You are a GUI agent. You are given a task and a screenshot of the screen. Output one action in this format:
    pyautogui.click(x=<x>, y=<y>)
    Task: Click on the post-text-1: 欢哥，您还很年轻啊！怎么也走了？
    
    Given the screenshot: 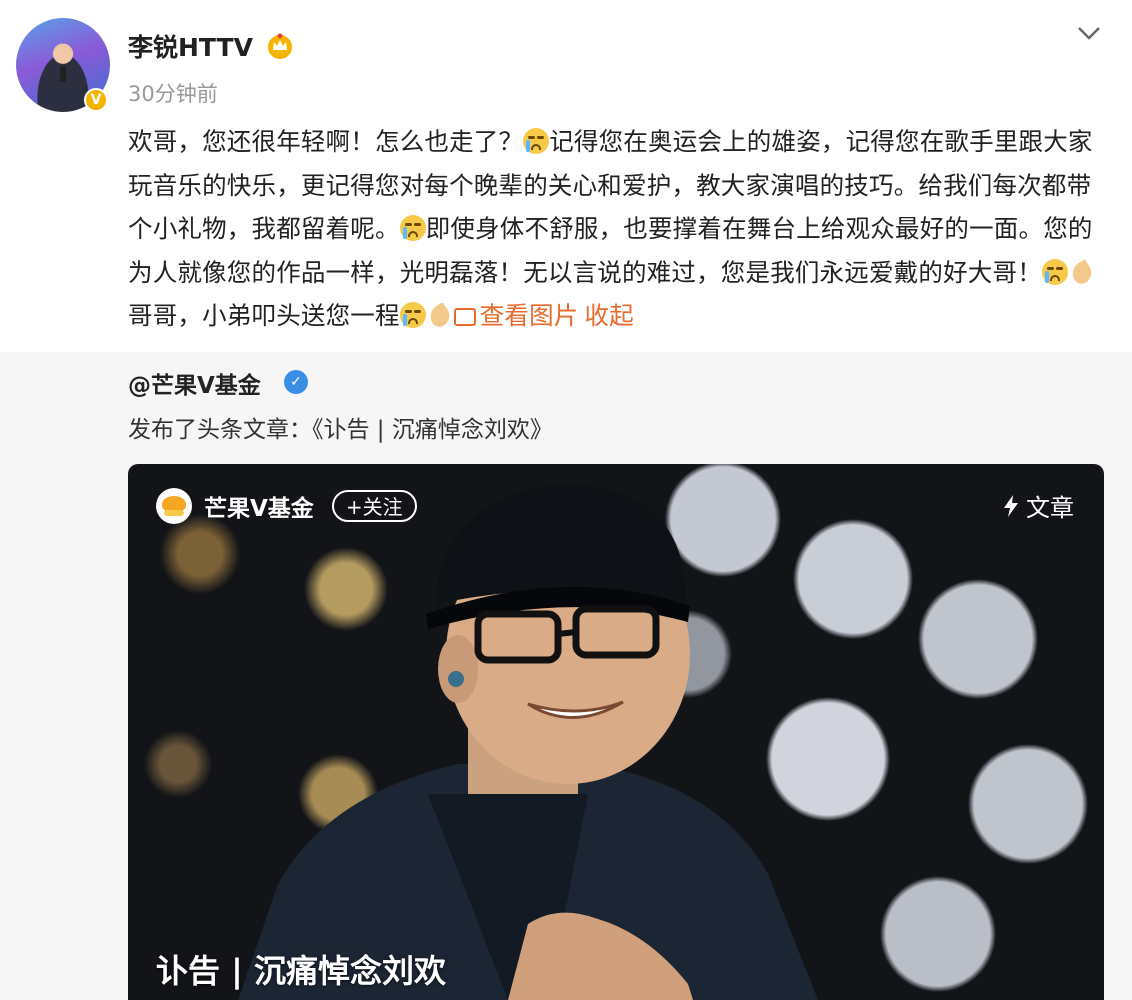 What is the action you would take?
    pyautogui.click(x=326, y=141)
    